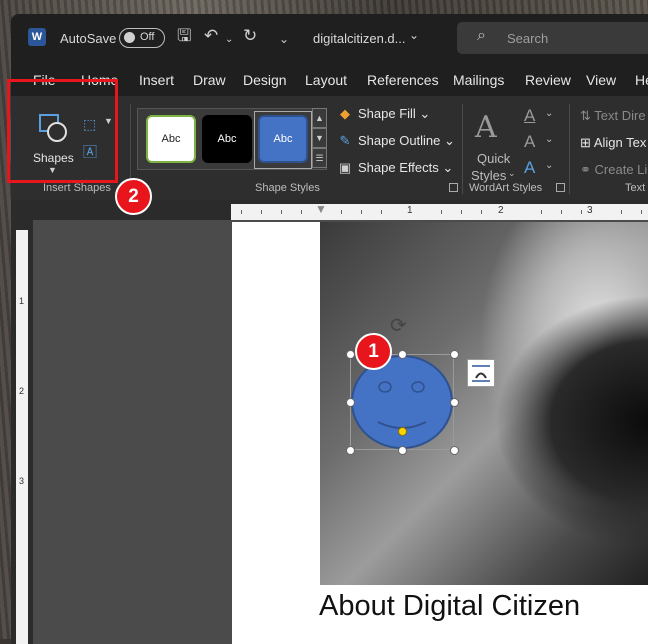 This screenshot has height=644, width=648. What do you see at coordinates (493, 158) in the screenshot?
I see `quick-styles-label: Quick` at bounding box center [493, 158].